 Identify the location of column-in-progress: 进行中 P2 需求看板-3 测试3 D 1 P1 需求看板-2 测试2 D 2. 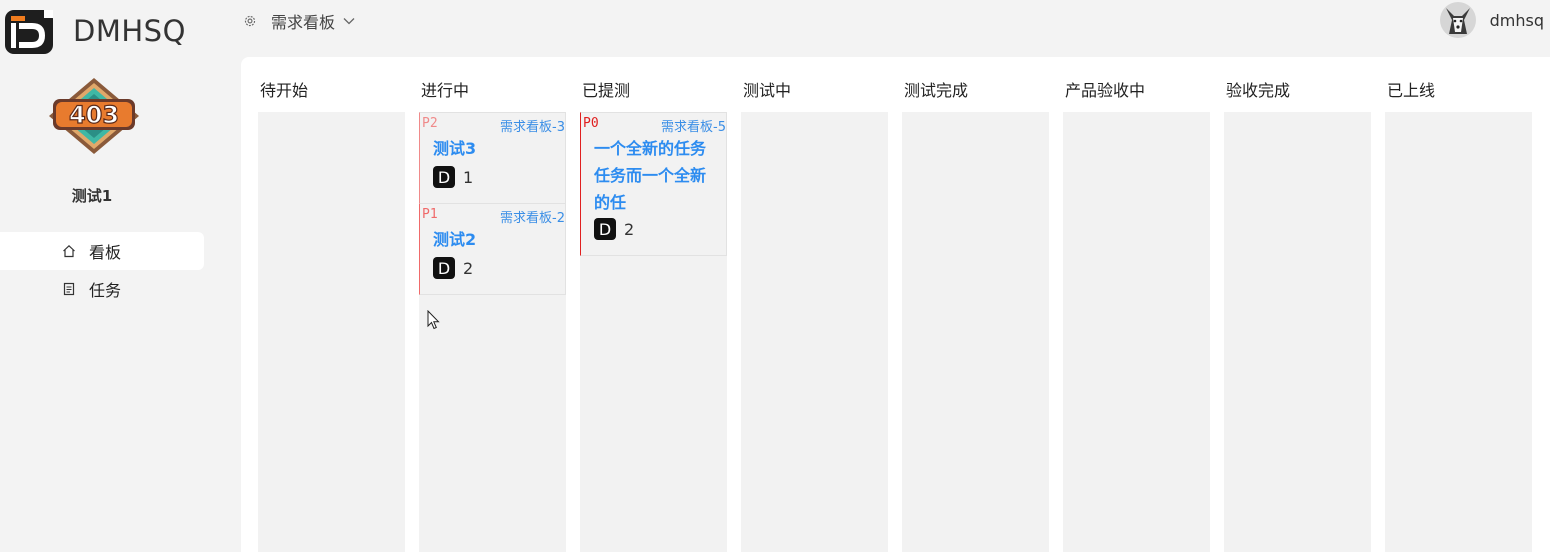
(492, 304).